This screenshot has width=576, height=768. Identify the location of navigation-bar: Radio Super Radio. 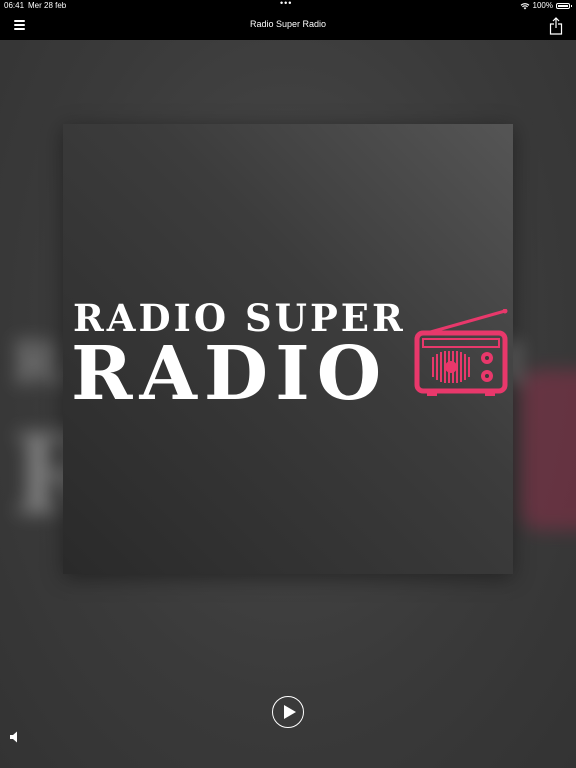
(288, 26).